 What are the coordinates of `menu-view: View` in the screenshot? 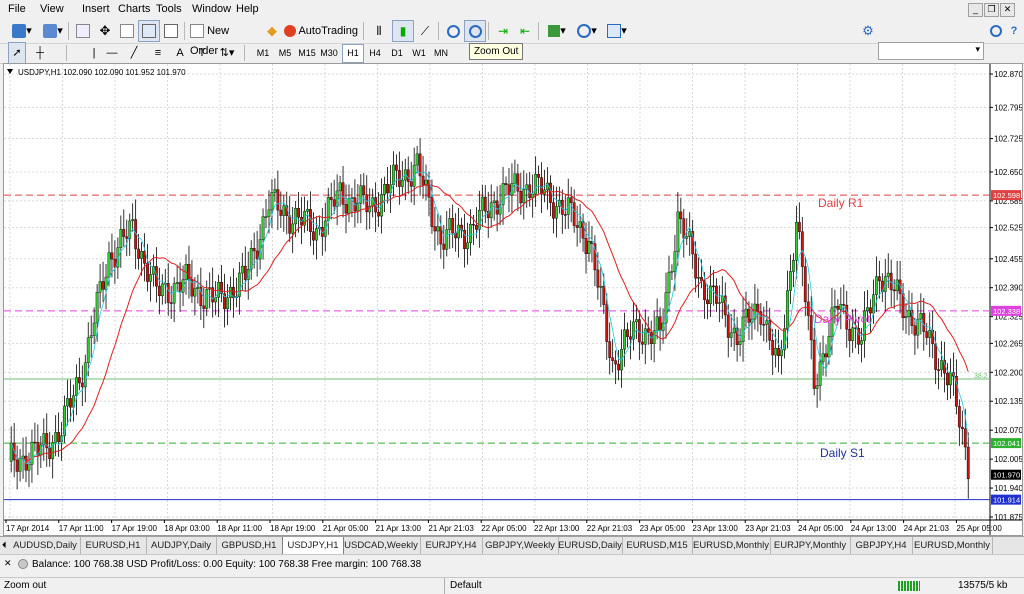 It's located at (52, 9).